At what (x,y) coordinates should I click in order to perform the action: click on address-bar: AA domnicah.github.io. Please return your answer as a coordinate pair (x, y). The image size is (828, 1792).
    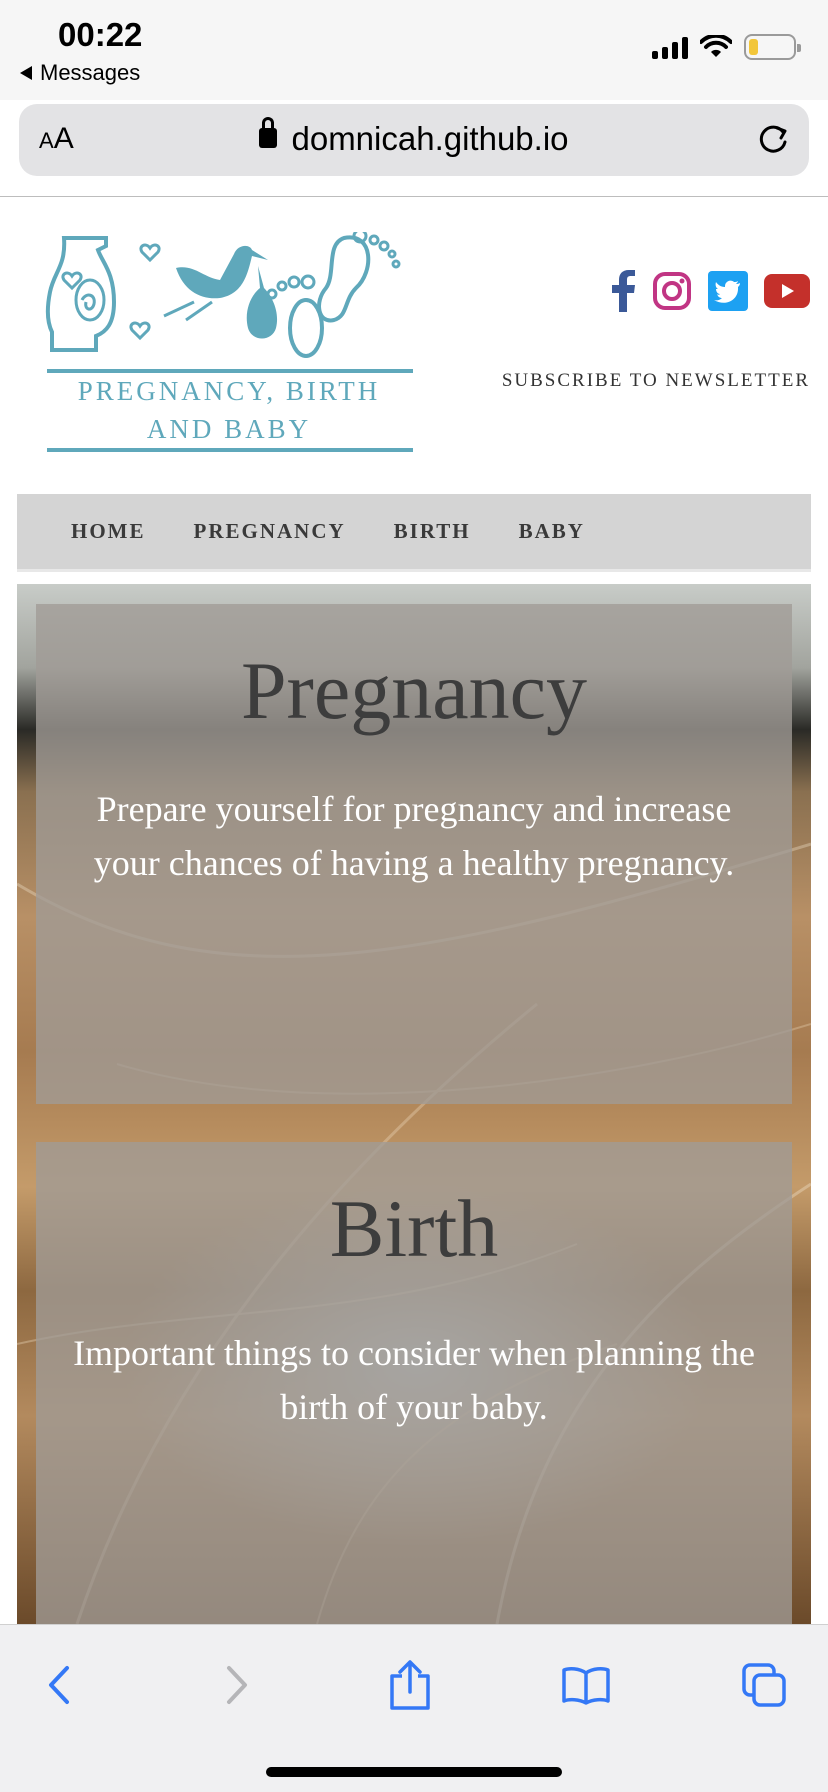
    Looking at the image, I should click on (414, 140).